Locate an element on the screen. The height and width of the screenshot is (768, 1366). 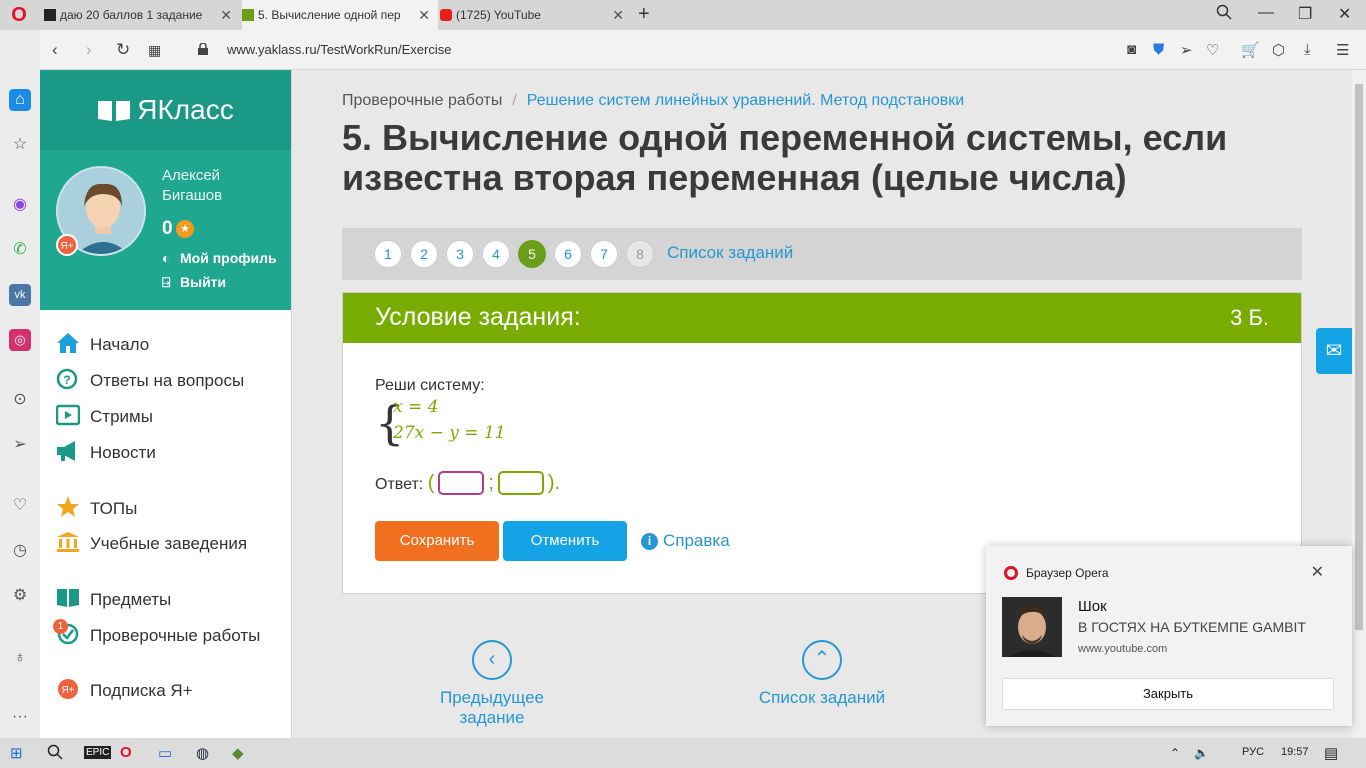
site-logo: ЯКласс is located at coordinates (165, 110).